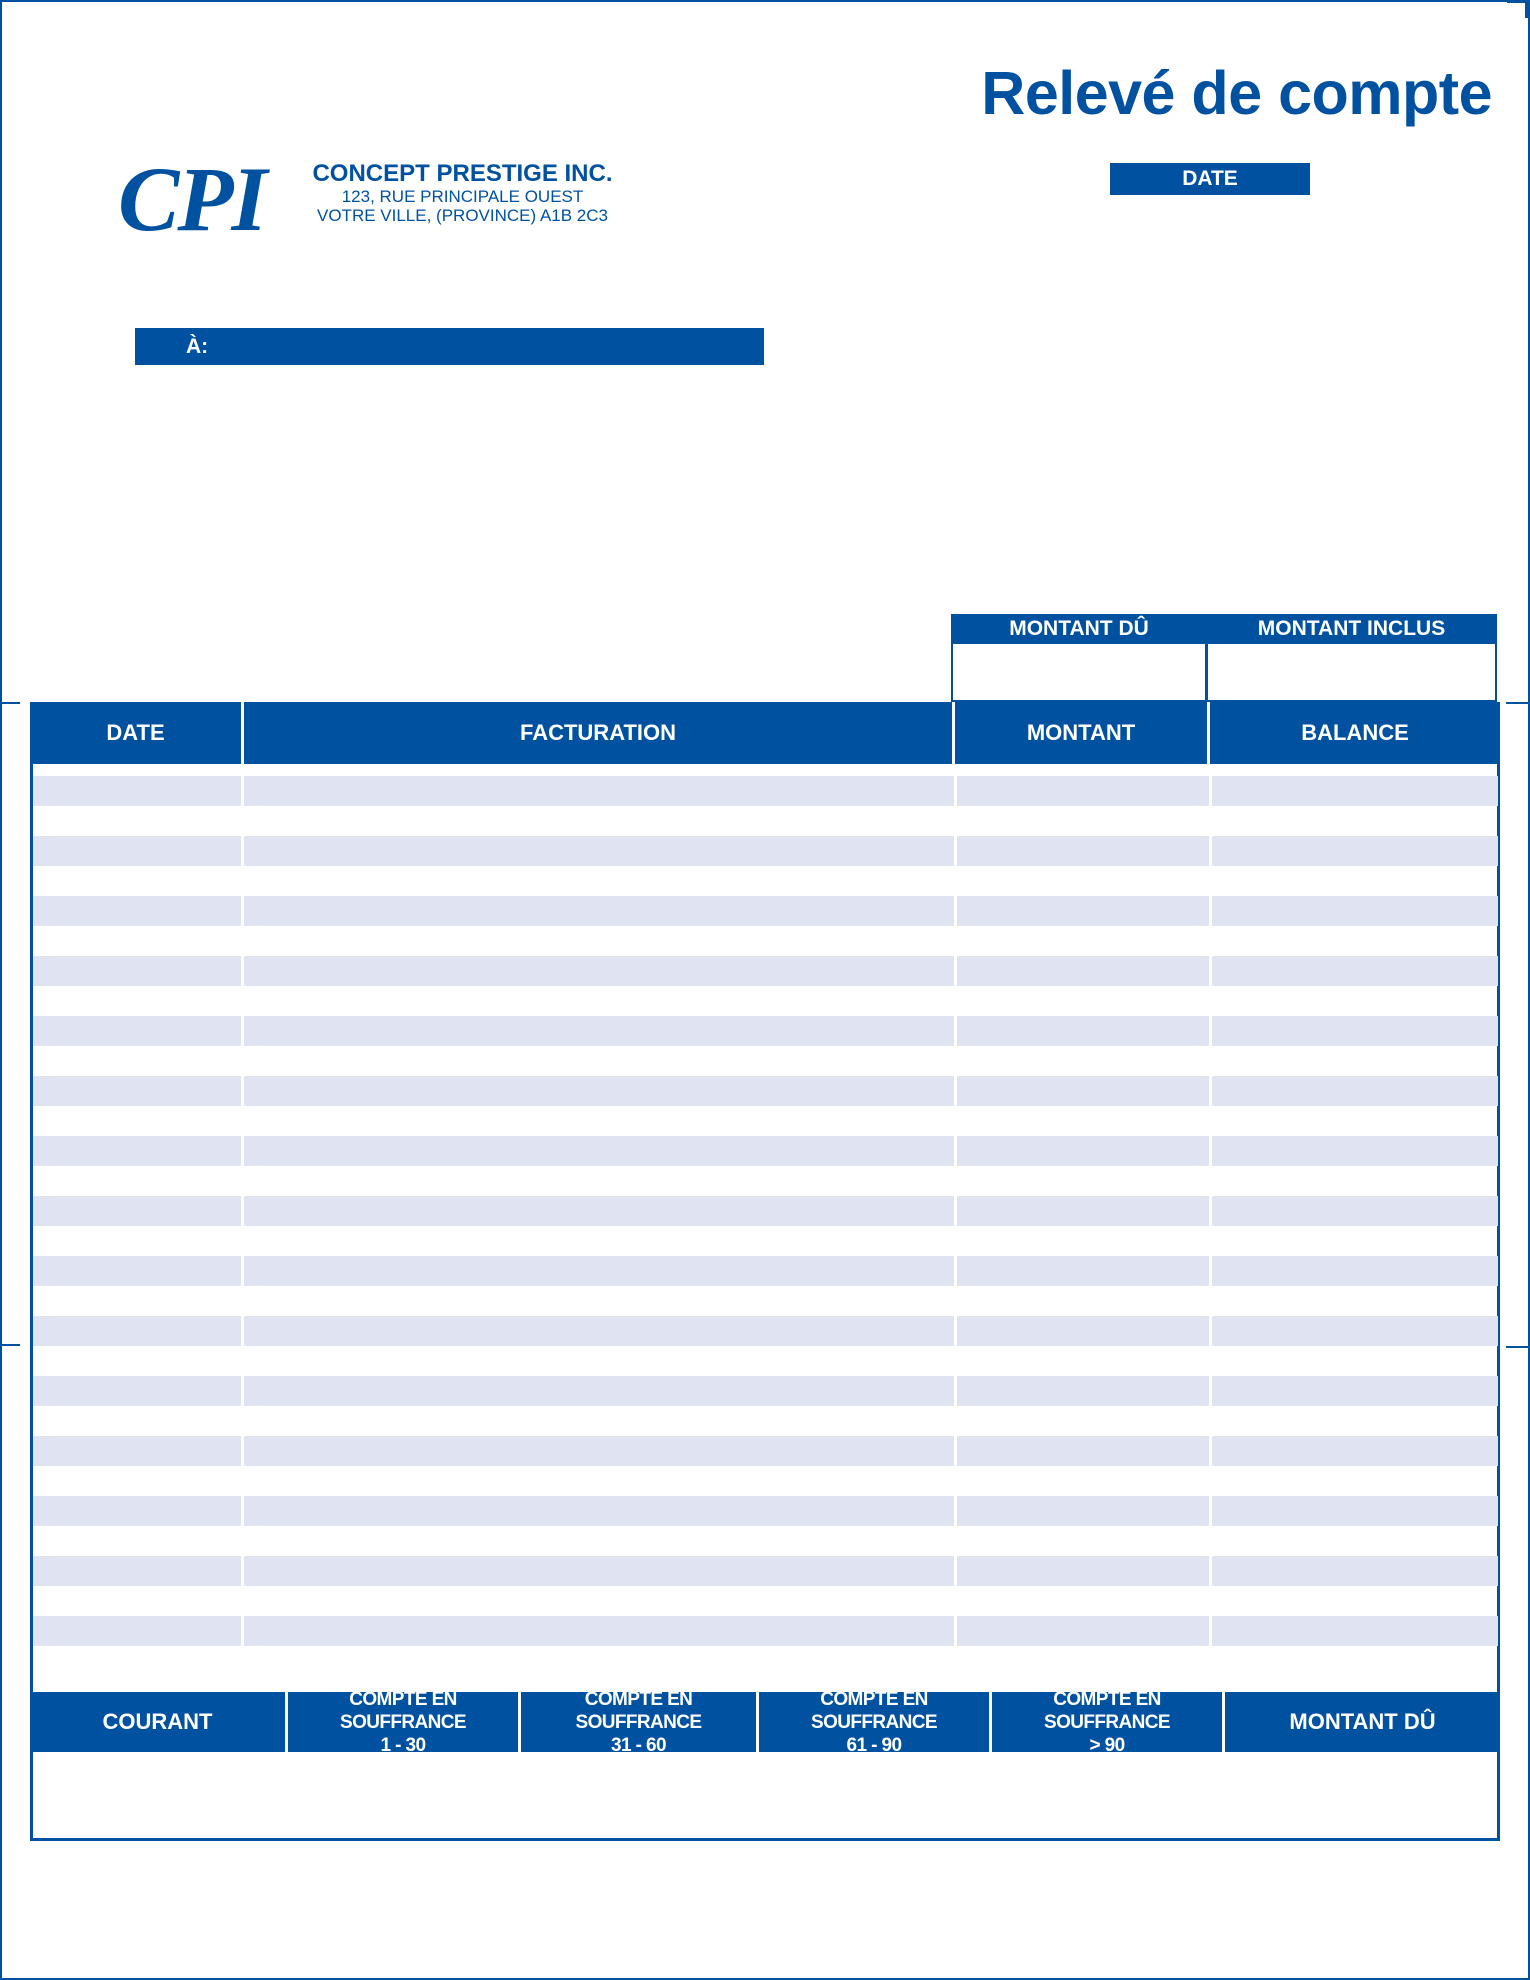 The width and height of the screenshot is (1530, 1980). Describe the element at coordinates (1351, 658) in the screenshot. I see `amount-included-box: MONTANT INCLUS` at that location.